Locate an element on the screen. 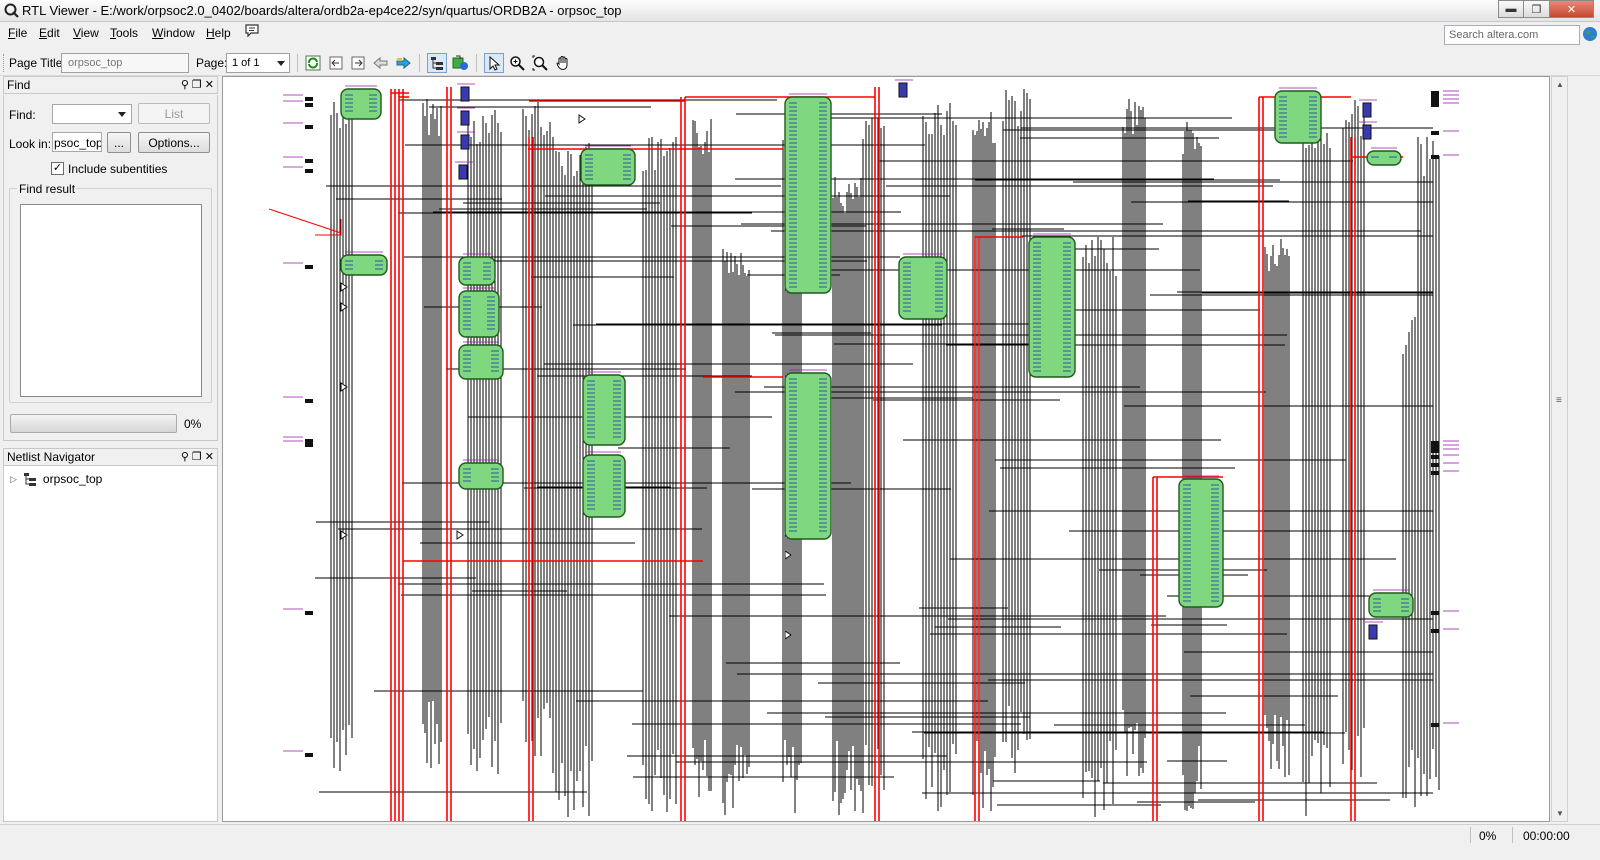 The width and height of the screenshot is (1600, 860). page-select: 1 of 1 is located at coordinates (258, 63).